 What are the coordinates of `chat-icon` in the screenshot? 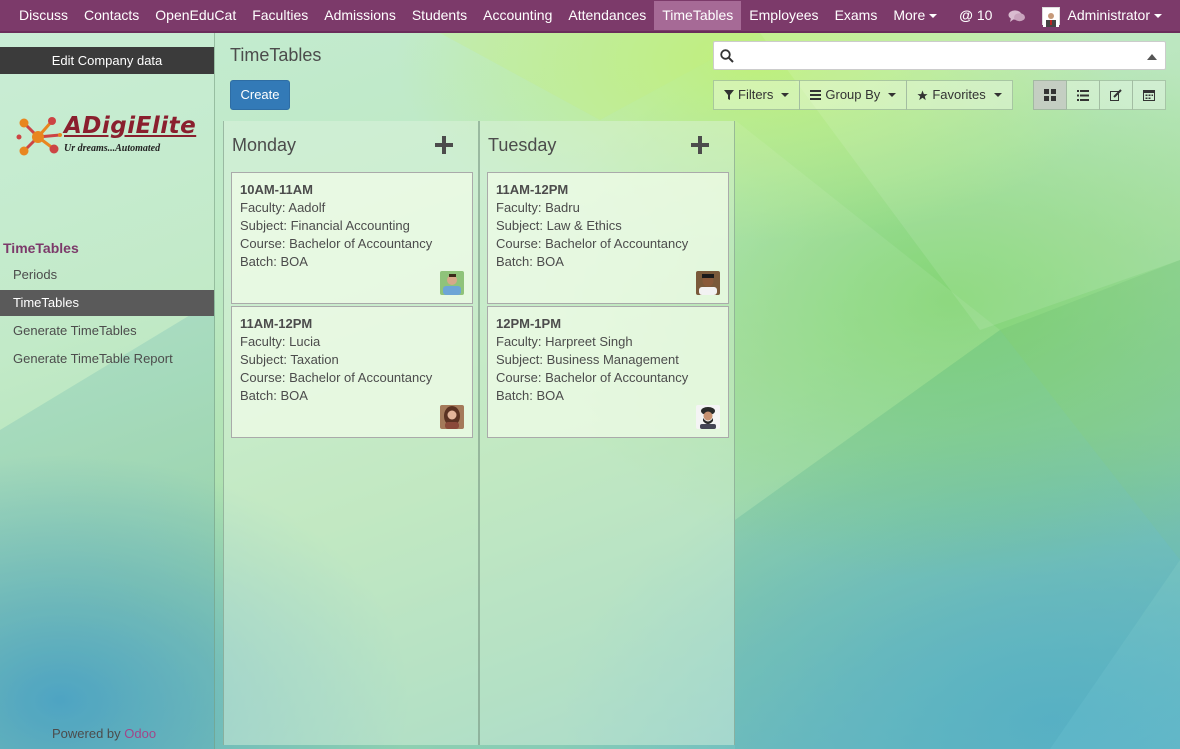 It's located at (1017, 16).